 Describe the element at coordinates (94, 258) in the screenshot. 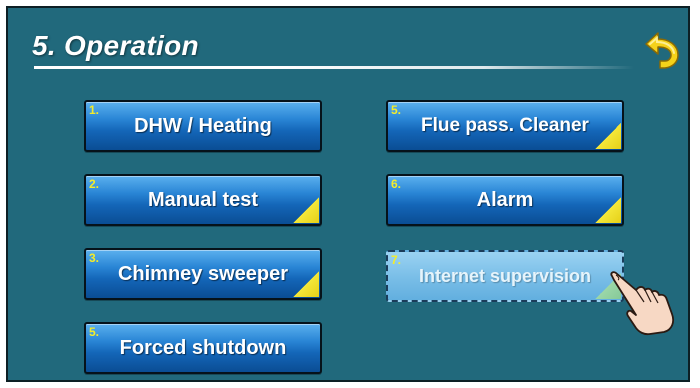

I see `menu-item-number: 3.` at that location.